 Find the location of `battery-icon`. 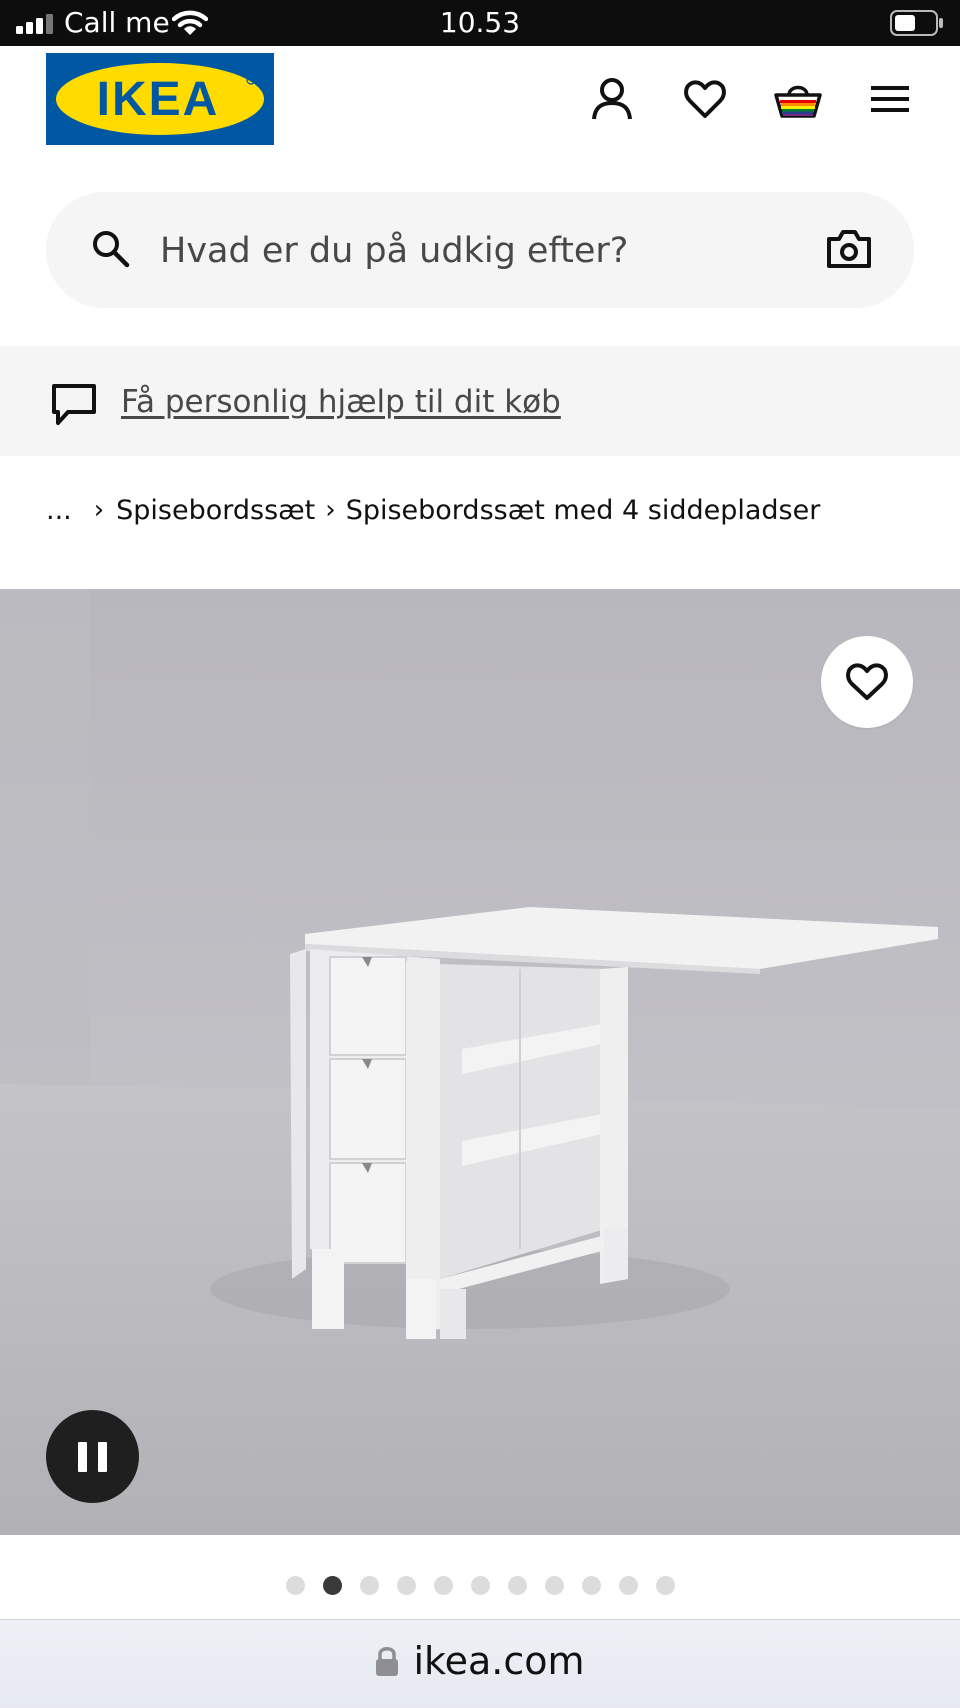

battery-icon is located at coordinates (916, 23).